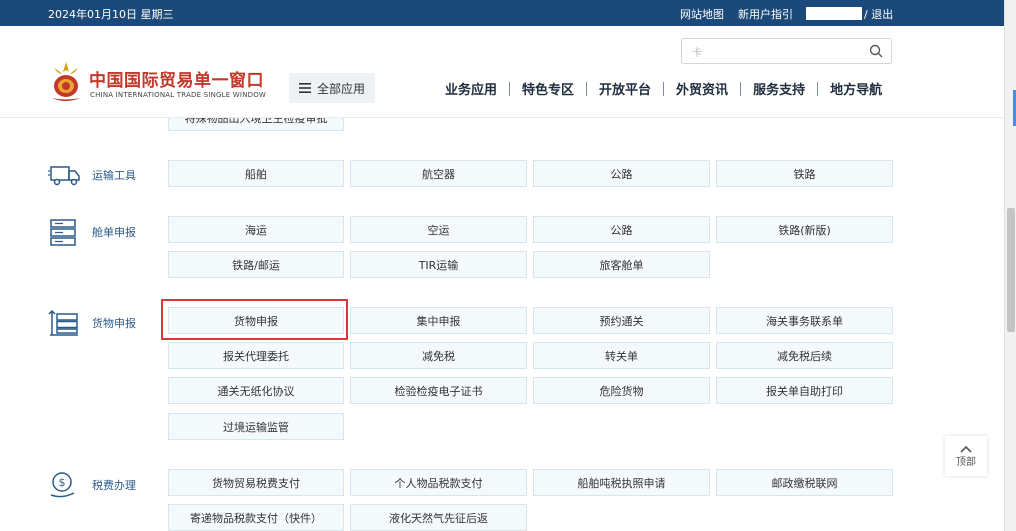 This screenshot has height=531, width=1016. I want to click on all-apps-button: 全部应用, so click(332, 88).